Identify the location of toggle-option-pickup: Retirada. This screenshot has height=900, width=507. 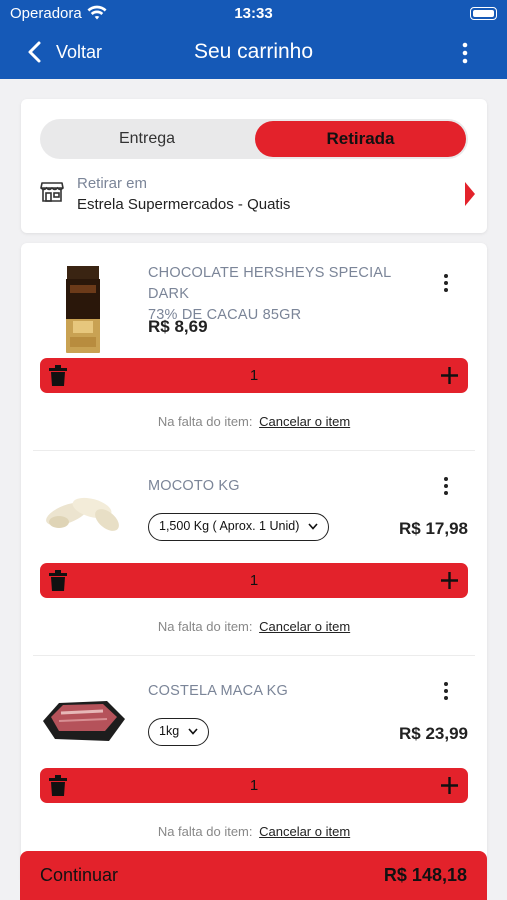
(360, 139).